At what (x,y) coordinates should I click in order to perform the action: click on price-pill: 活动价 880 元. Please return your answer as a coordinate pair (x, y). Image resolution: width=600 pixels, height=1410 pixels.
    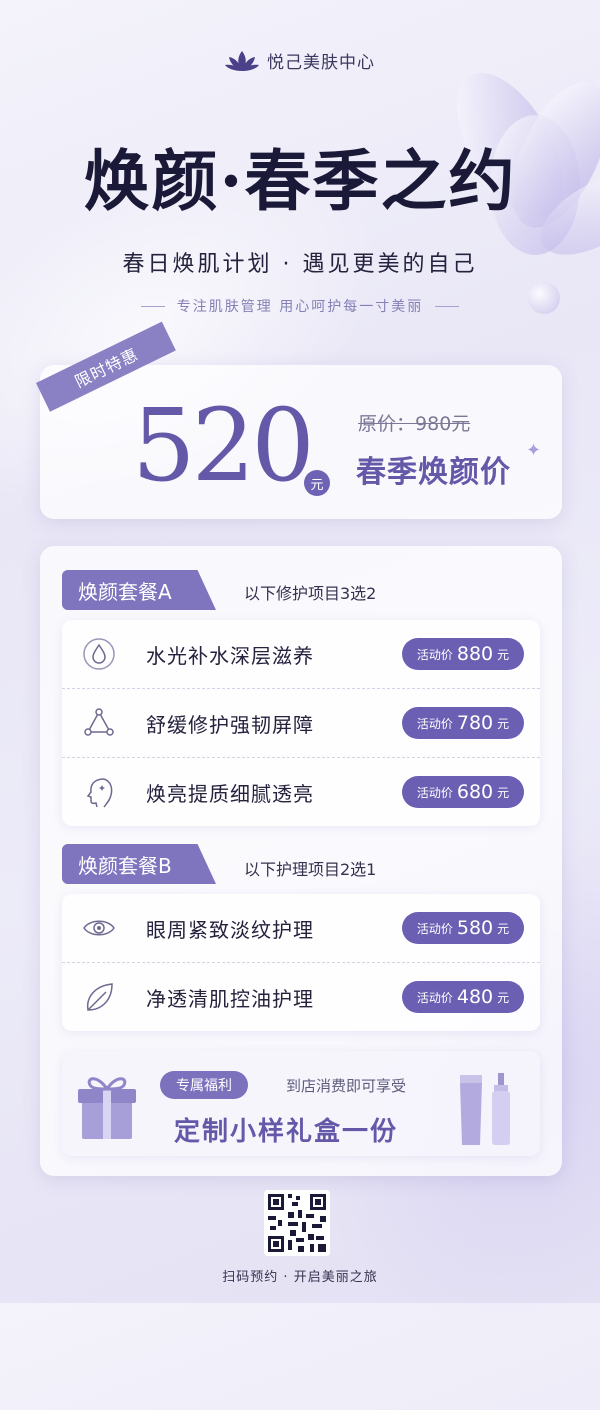
    Looking at the image, I should click on (463, 654).